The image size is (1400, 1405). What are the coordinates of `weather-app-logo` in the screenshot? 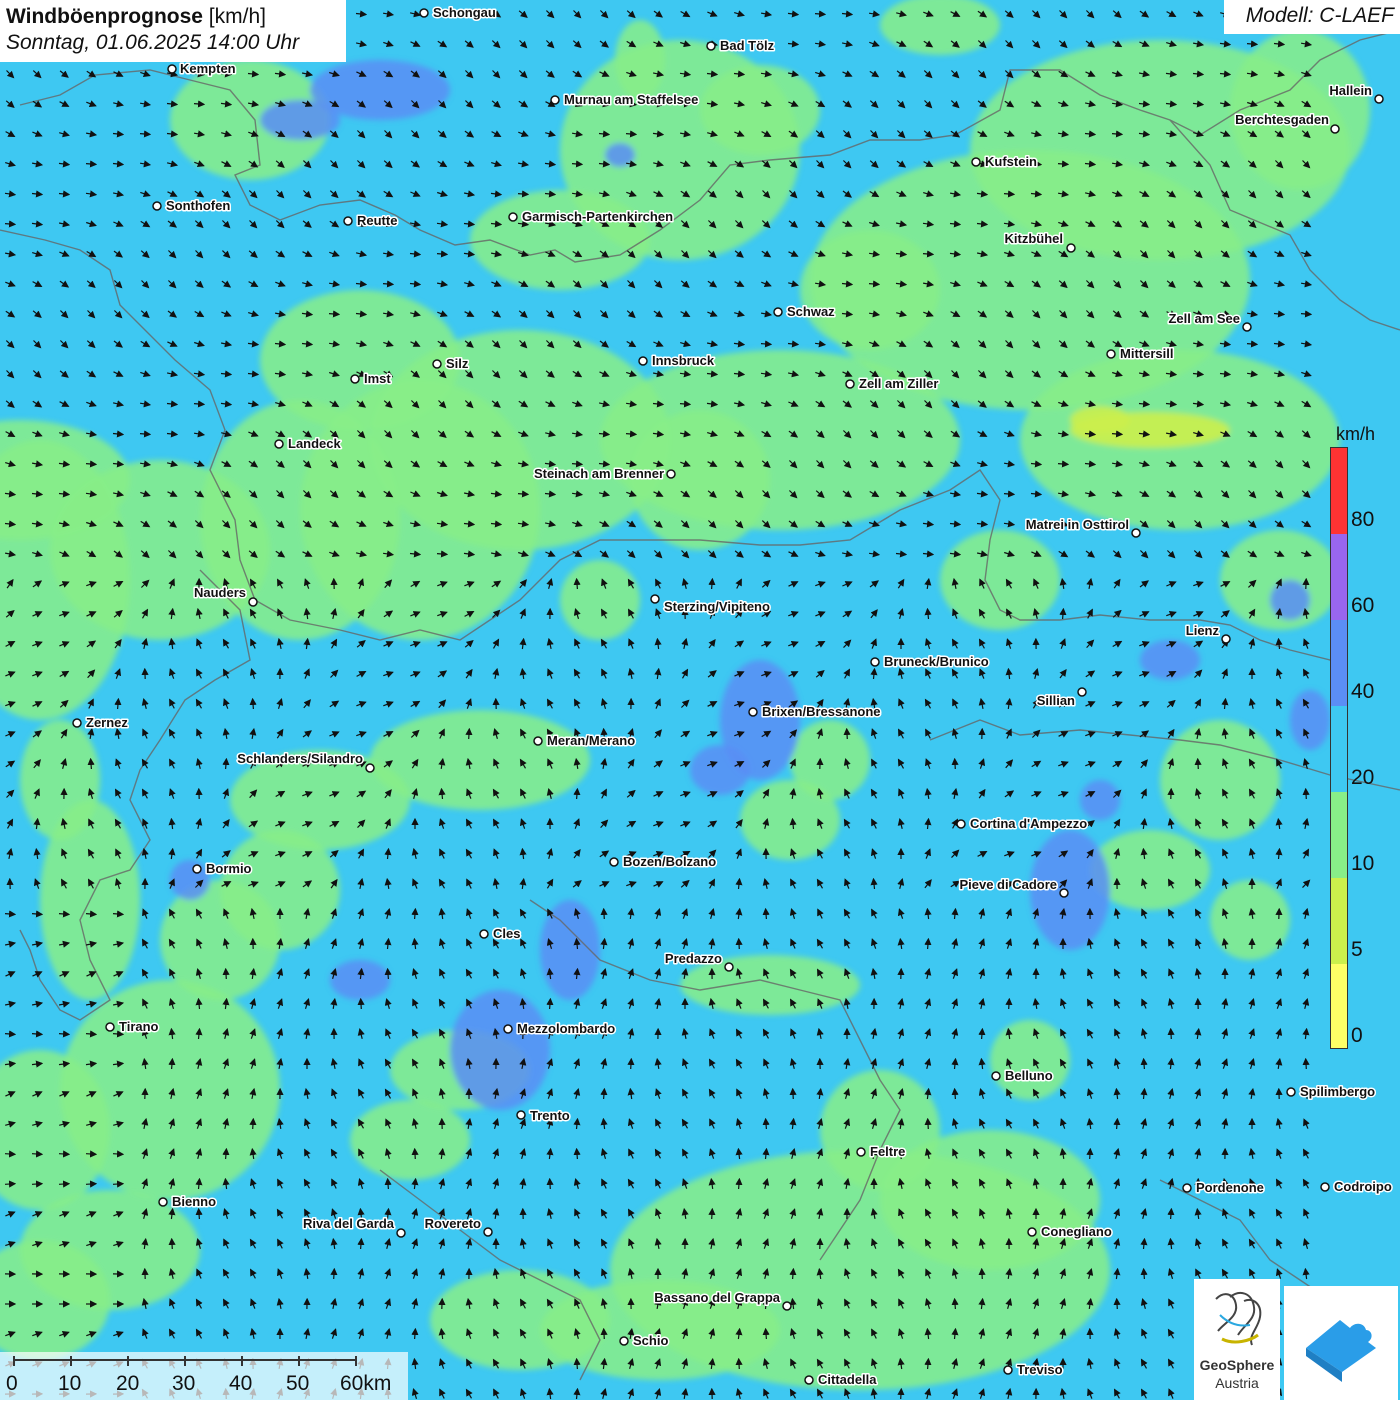 It's located at (1341, 1343).